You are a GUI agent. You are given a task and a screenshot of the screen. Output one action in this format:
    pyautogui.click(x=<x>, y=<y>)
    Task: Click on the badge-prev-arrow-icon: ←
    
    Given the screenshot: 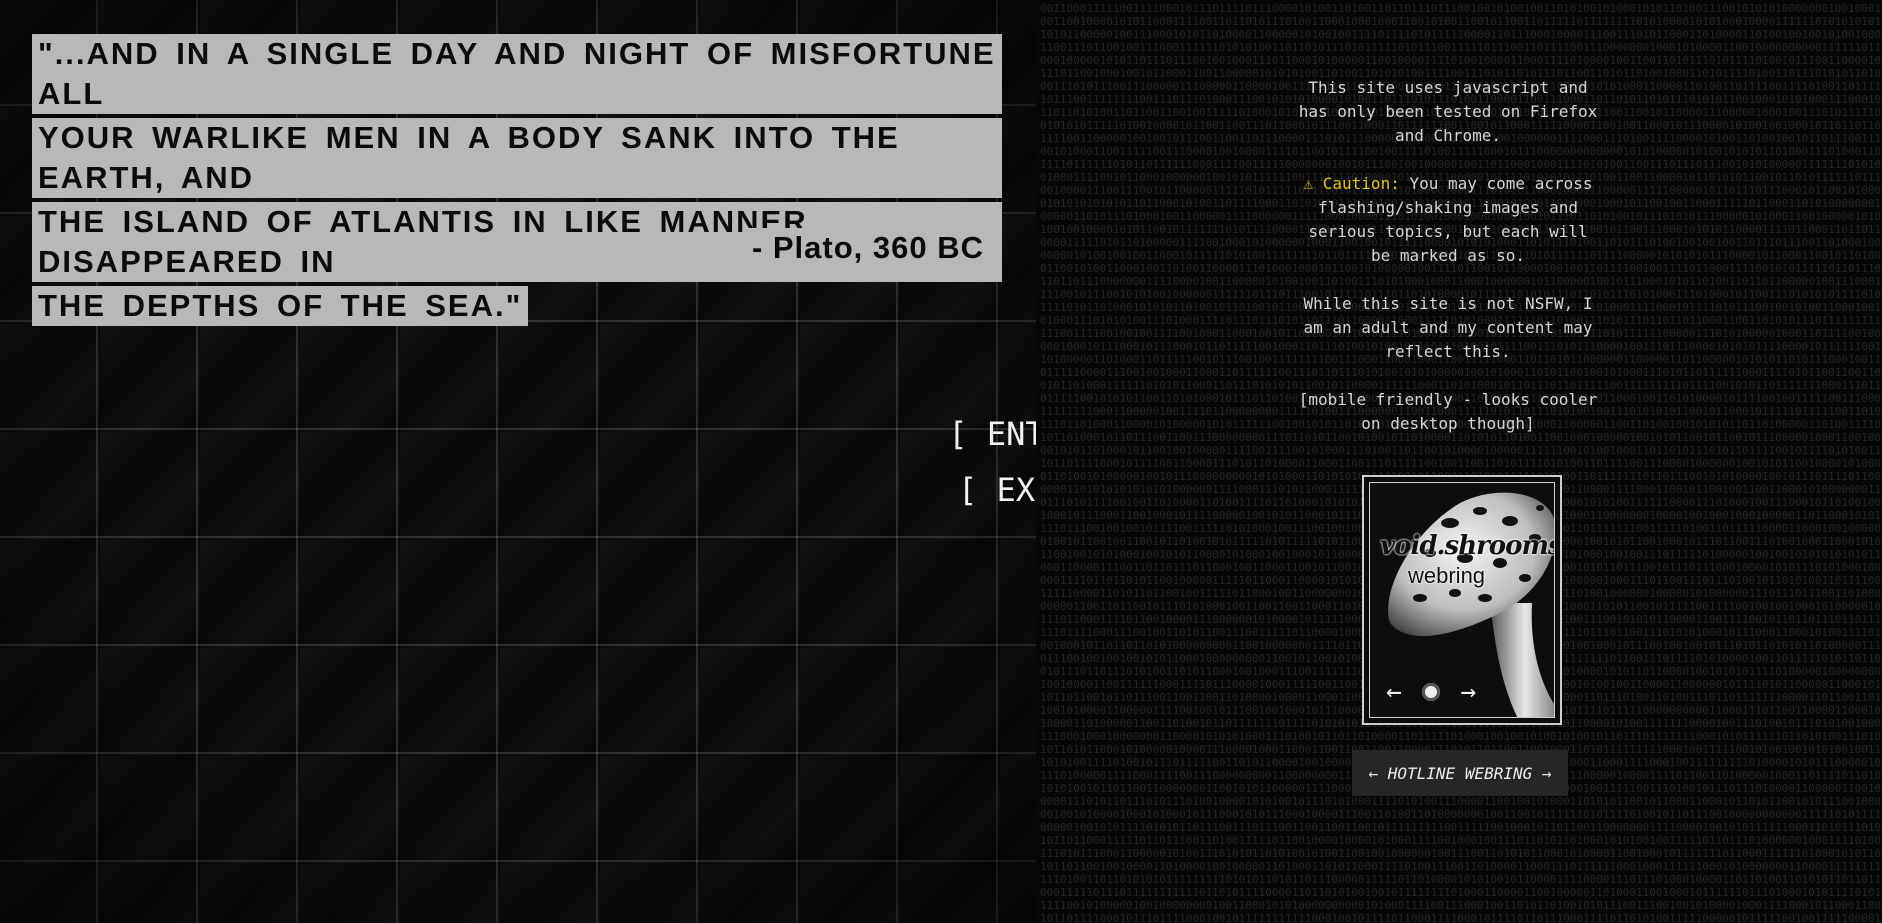 What is the action you would take?
    pyautogui.click(x=1394, y=692)
    